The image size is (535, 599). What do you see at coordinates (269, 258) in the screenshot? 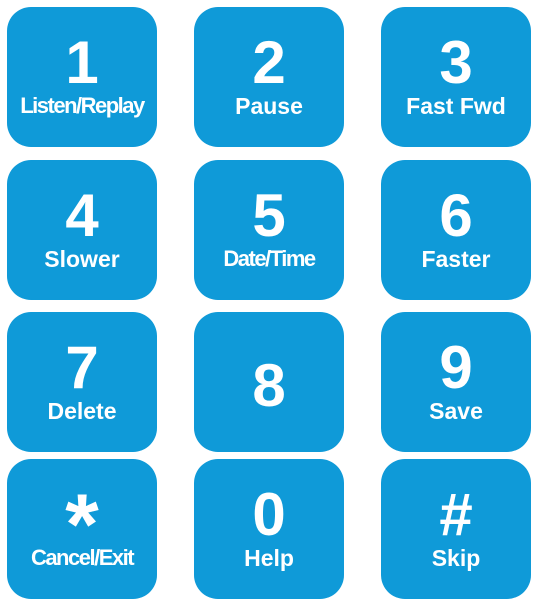
I see `key-label: Date/Time` at bounding box center [269, 258].